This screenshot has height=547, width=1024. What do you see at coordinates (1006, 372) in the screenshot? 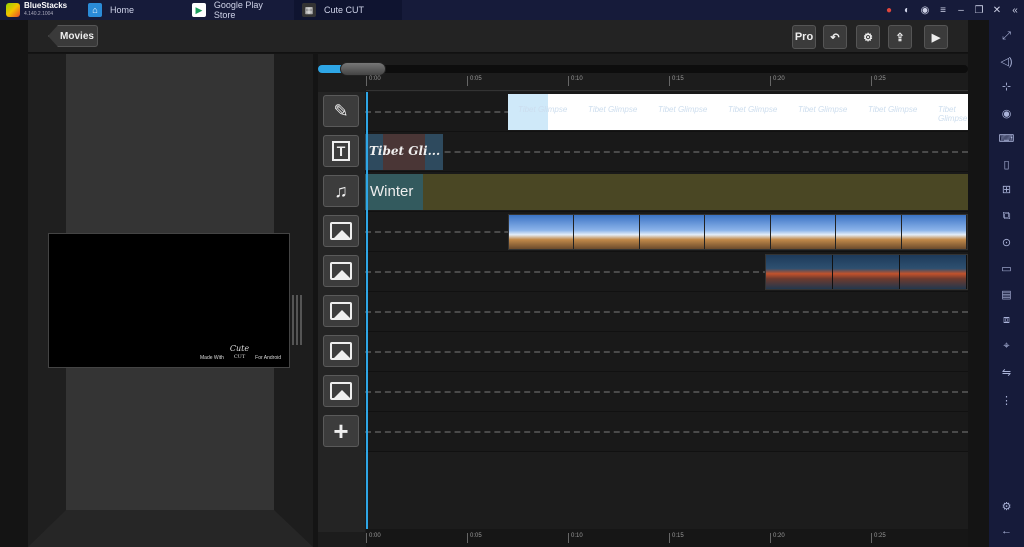
I see `shake-icon: ⇋` at bounding box center [1006, 372].